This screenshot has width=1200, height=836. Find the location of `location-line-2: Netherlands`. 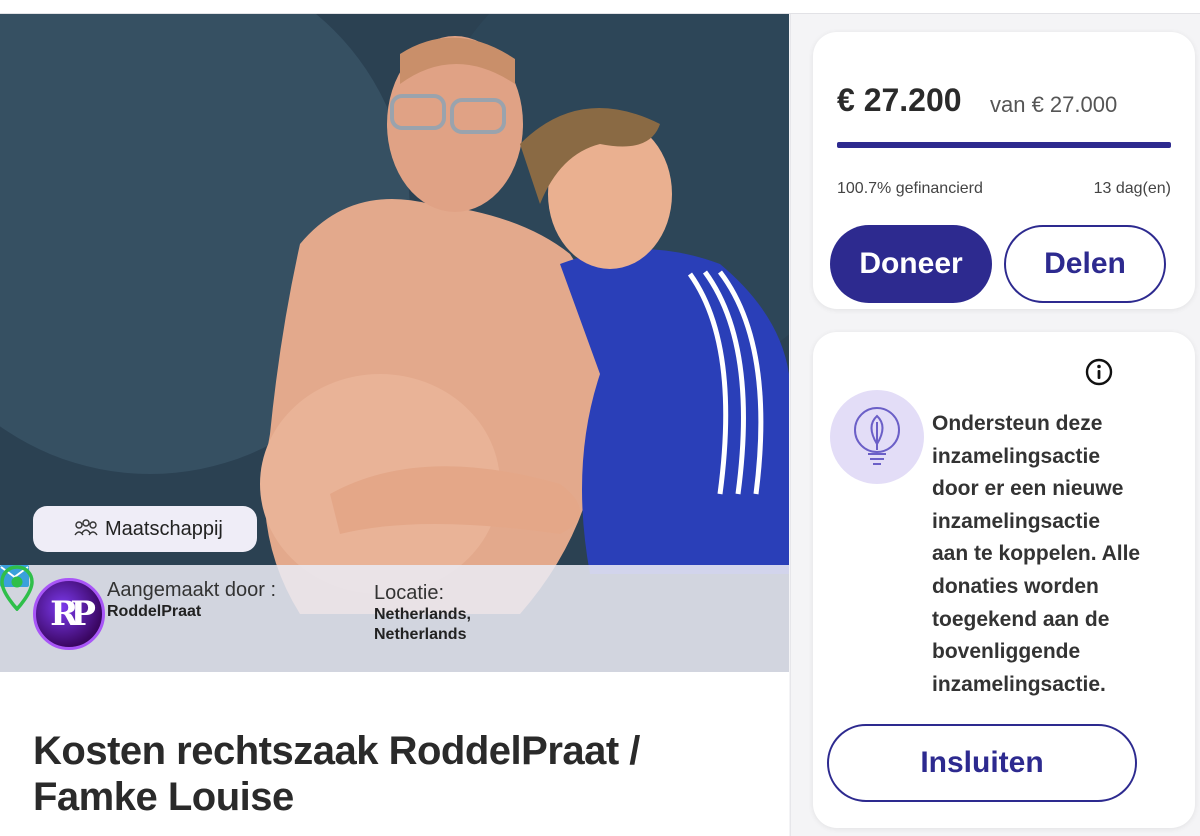

location-line-2: Netherlands is located at coordinates (420, 634).